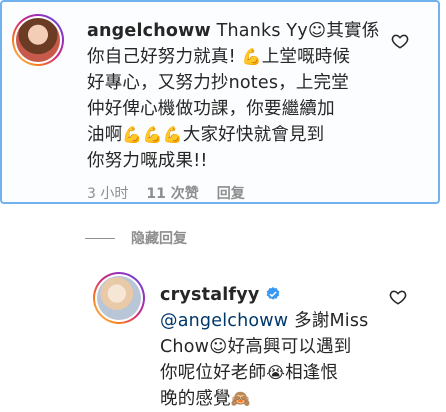 This screenshot has width=446, height=412. What do you see at coordinates (276, 372) in the screenshot?
I see `crying-emoji: 😭` at bounding box center [276, 372].